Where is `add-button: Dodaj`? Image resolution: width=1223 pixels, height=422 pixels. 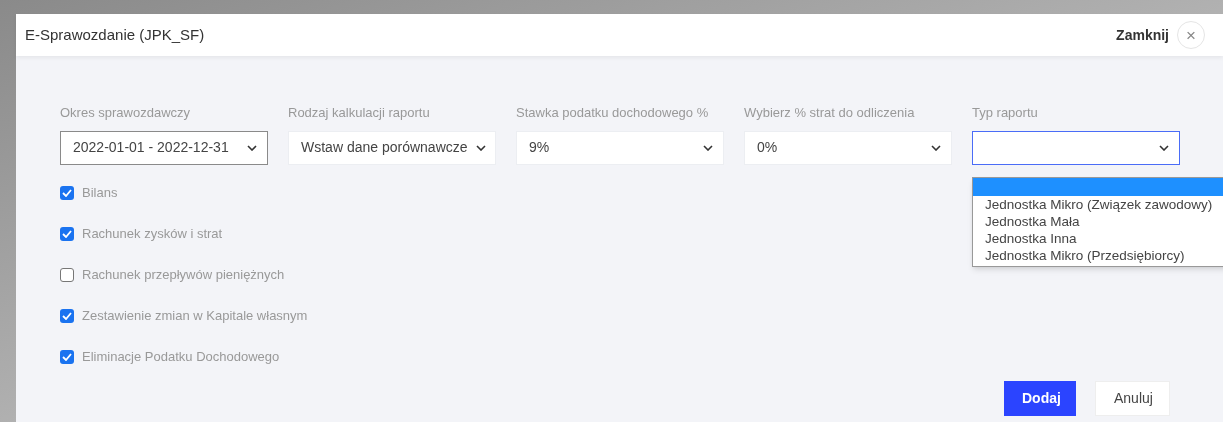 add-button: Dodaj is located at coordinates (1040, 398).